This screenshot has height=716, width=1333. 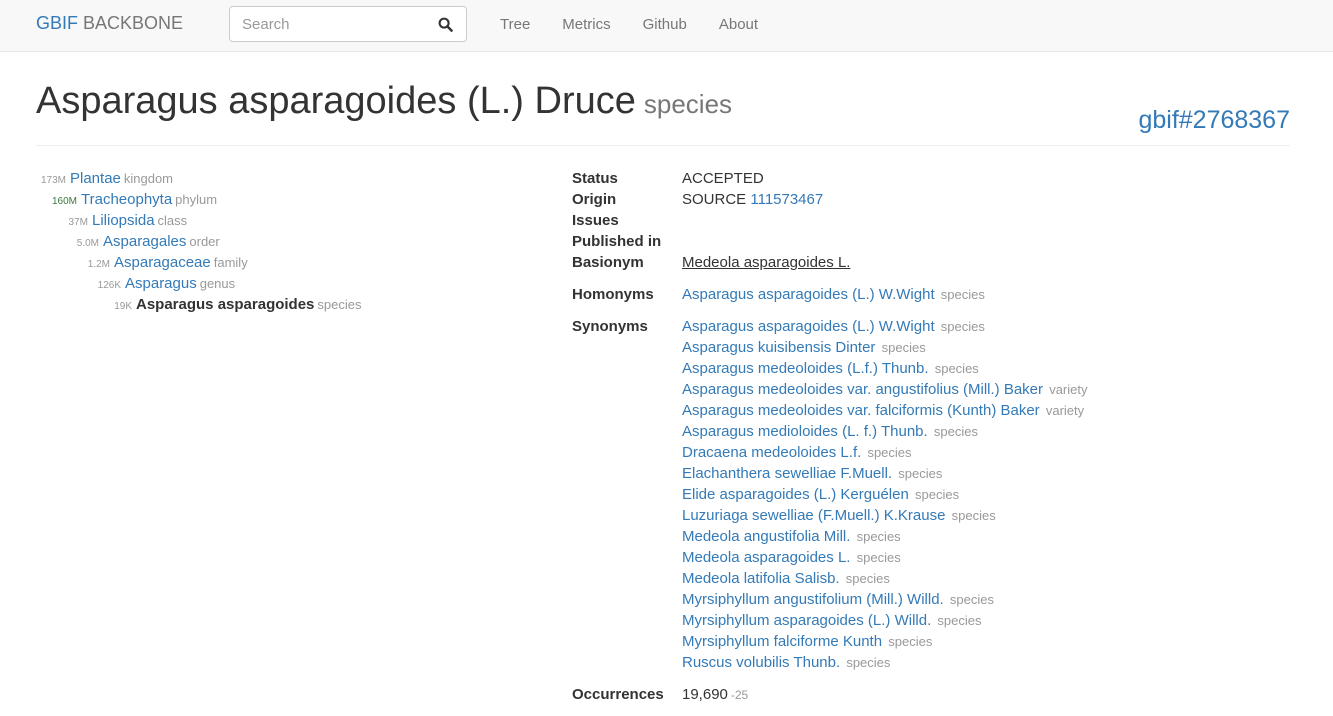 What do you see at coordinates (805, 431) in the screenshot?
I see `synonym-link: Asparagus medioloides (L. f.) Thunb.` at bounding box center [805, 431].